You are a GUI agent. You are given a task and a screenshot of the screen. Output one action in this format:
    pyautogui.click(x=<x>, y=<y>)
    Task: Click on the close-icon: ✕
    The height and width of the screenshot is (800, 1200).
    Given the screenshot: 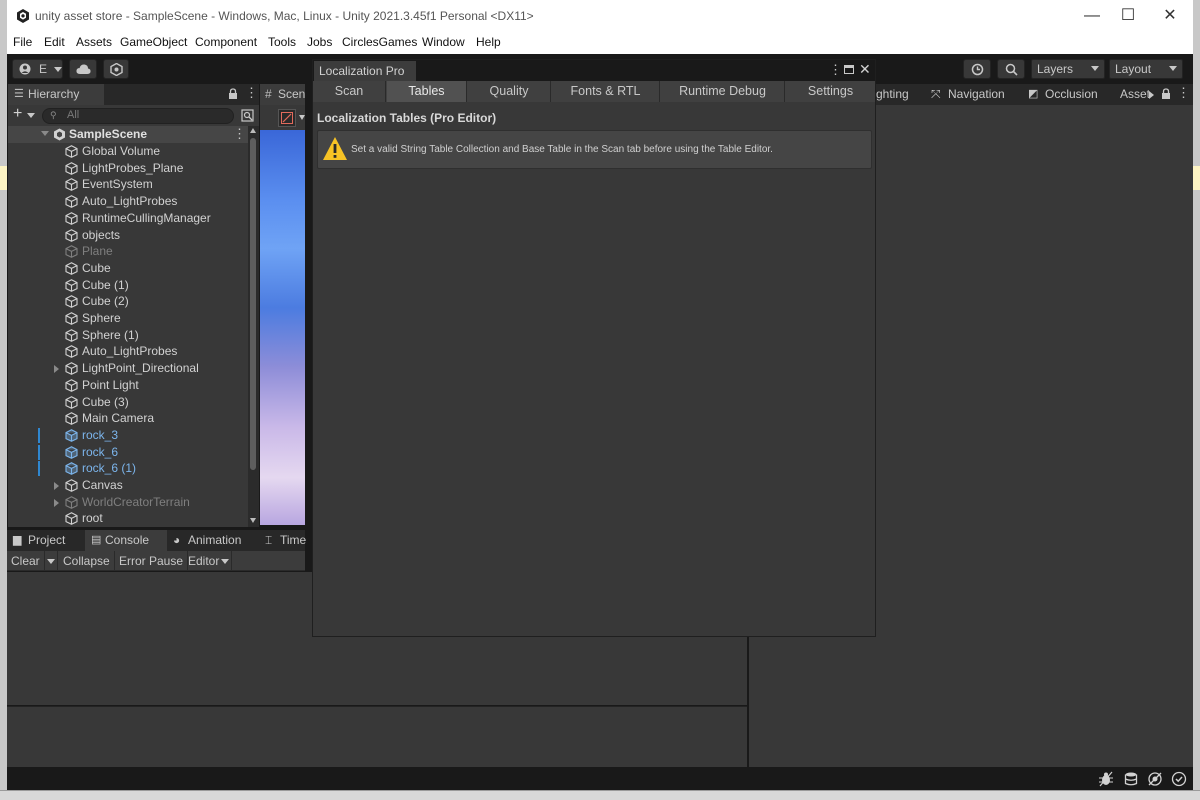 What is the action you would take?
    pyautogui.click(x=865, y=69)
    